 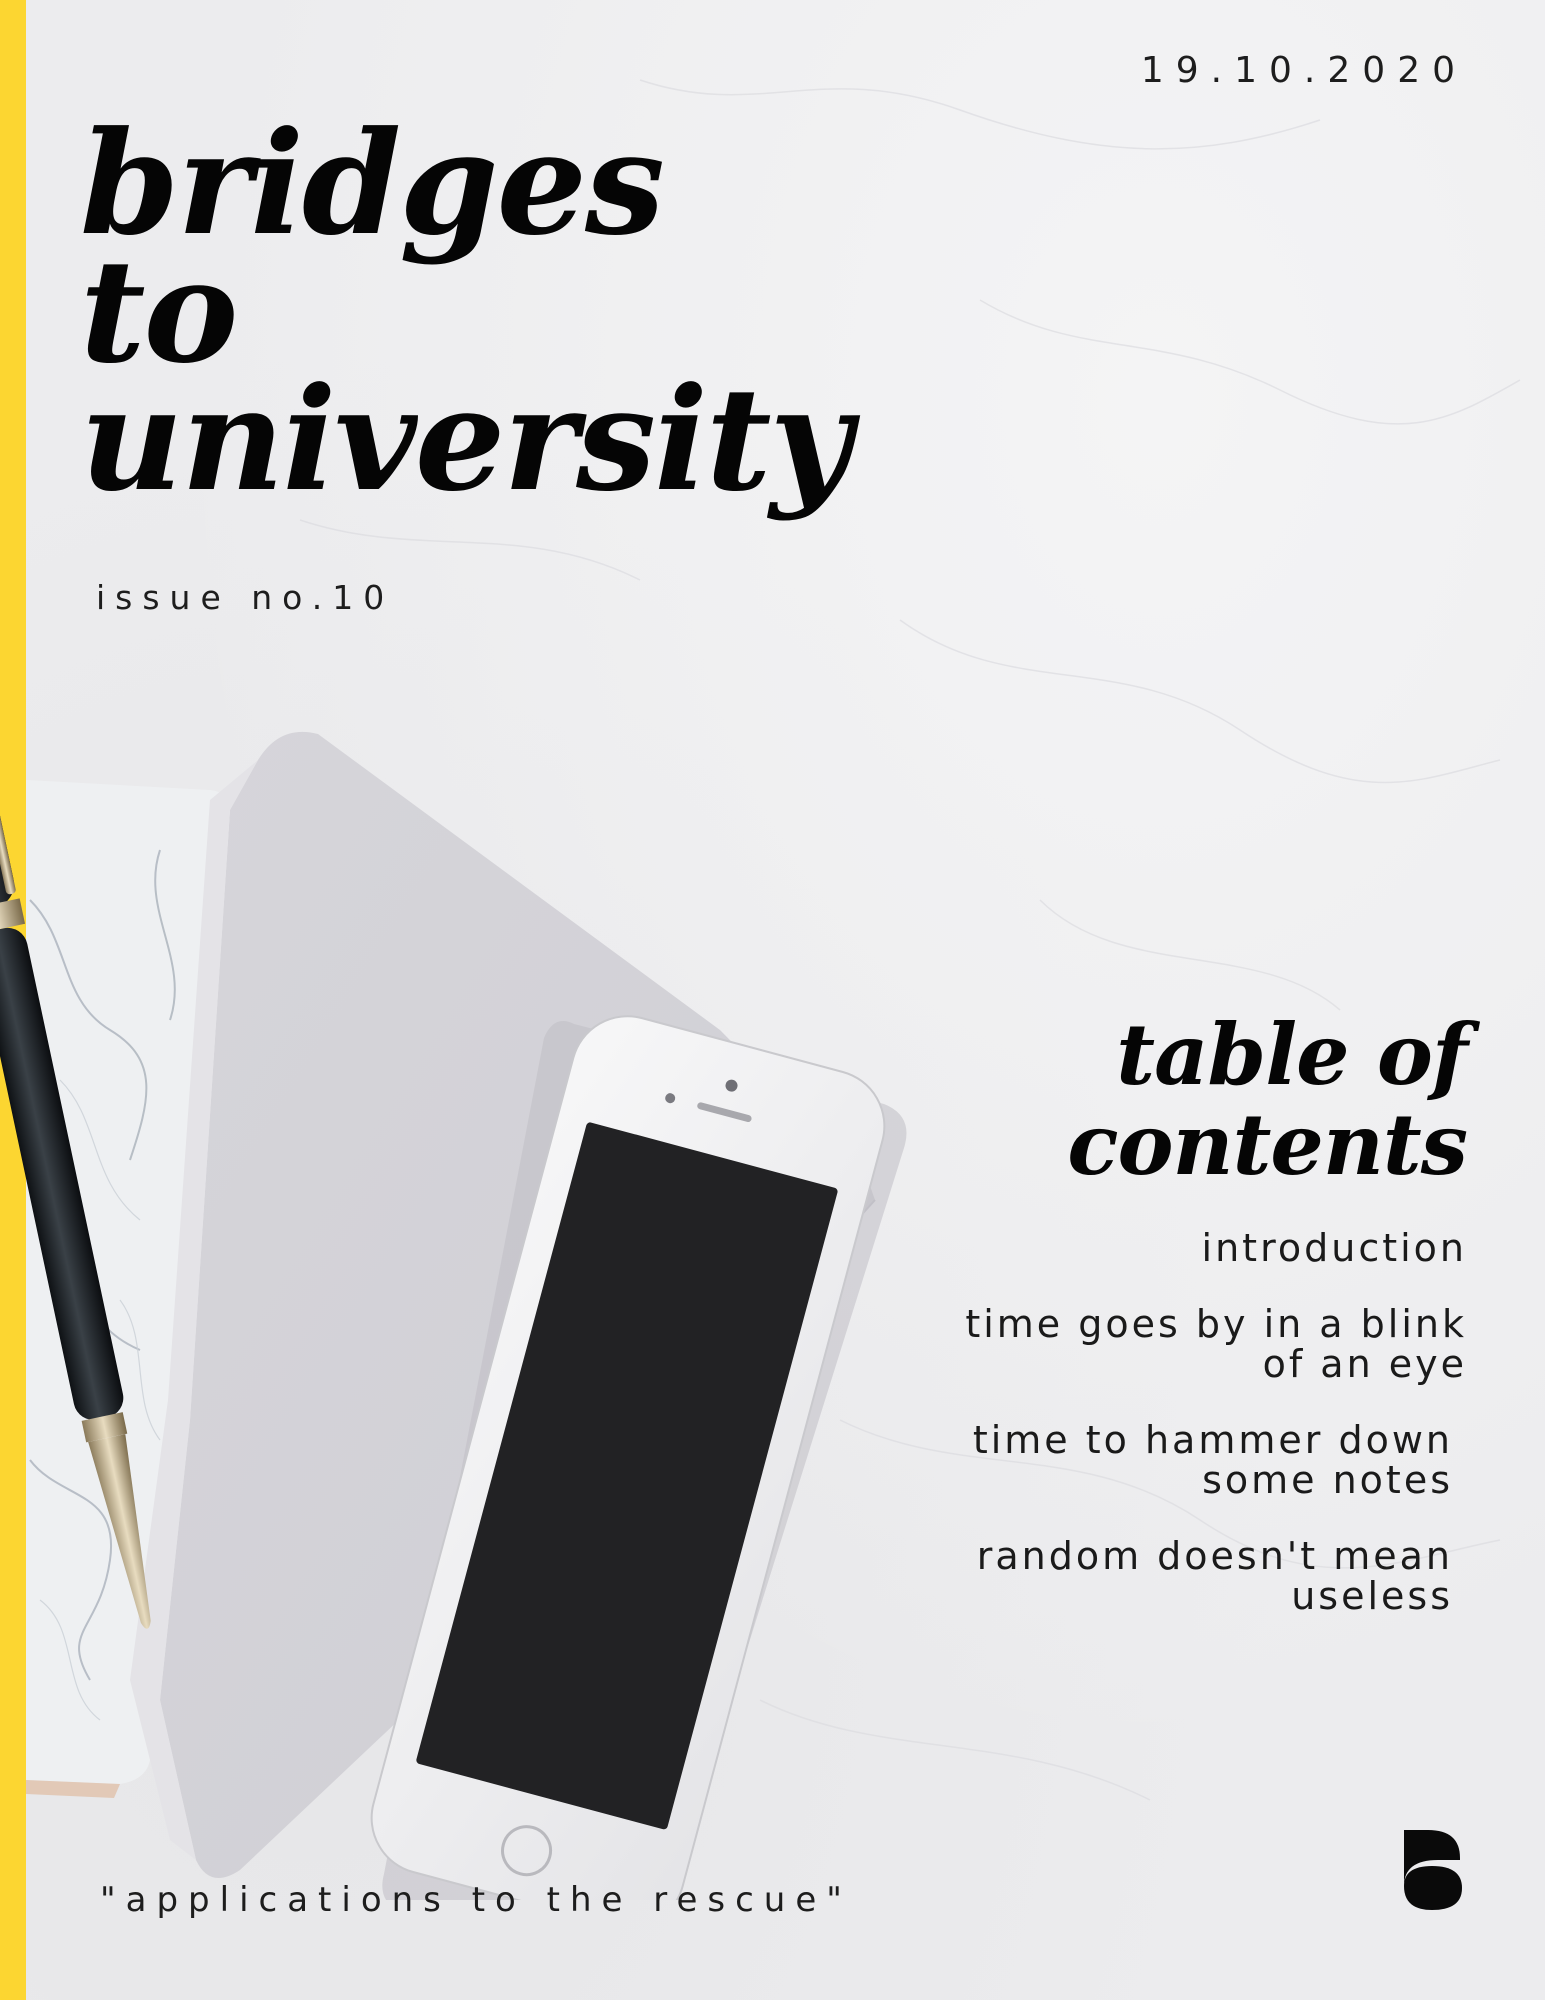 I want to click on toc-heading-line-2: contents, so click(x=1267, y=1144).